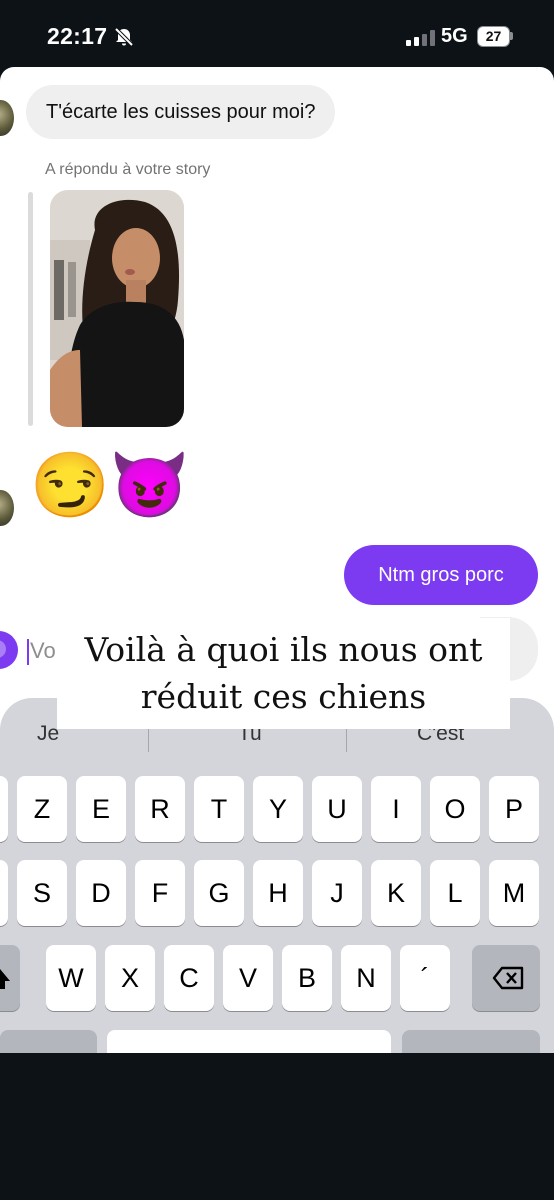 This screenshot has height=1200, width=554. I want to click on text-cursor, so click(28, 652).